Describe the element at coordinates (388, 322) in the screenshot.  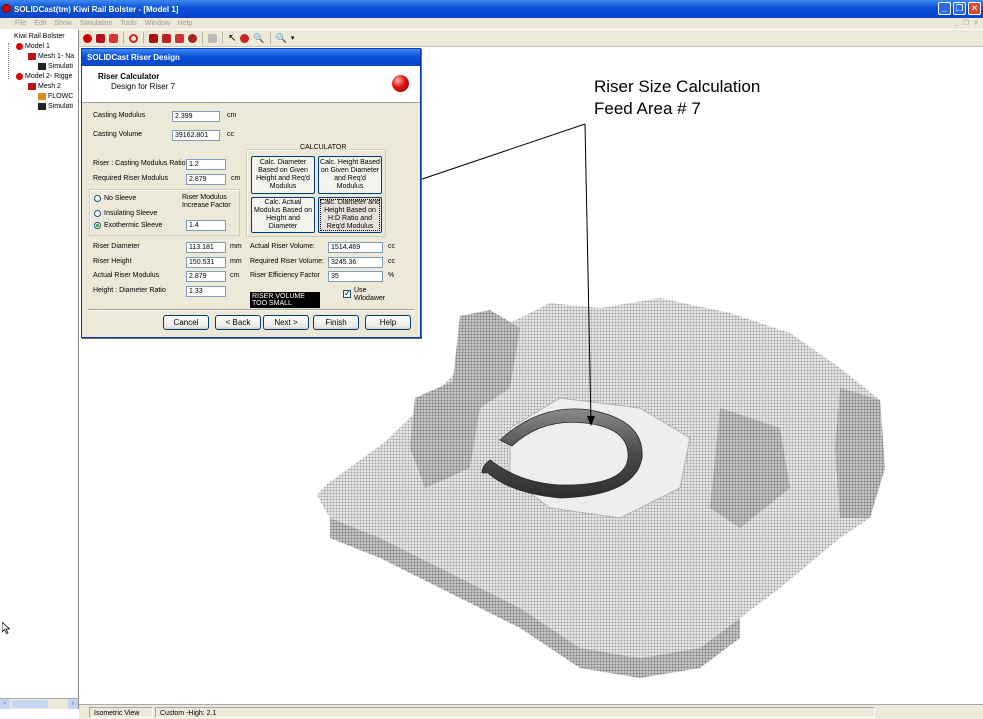
I see `help-button: Help` at that location.